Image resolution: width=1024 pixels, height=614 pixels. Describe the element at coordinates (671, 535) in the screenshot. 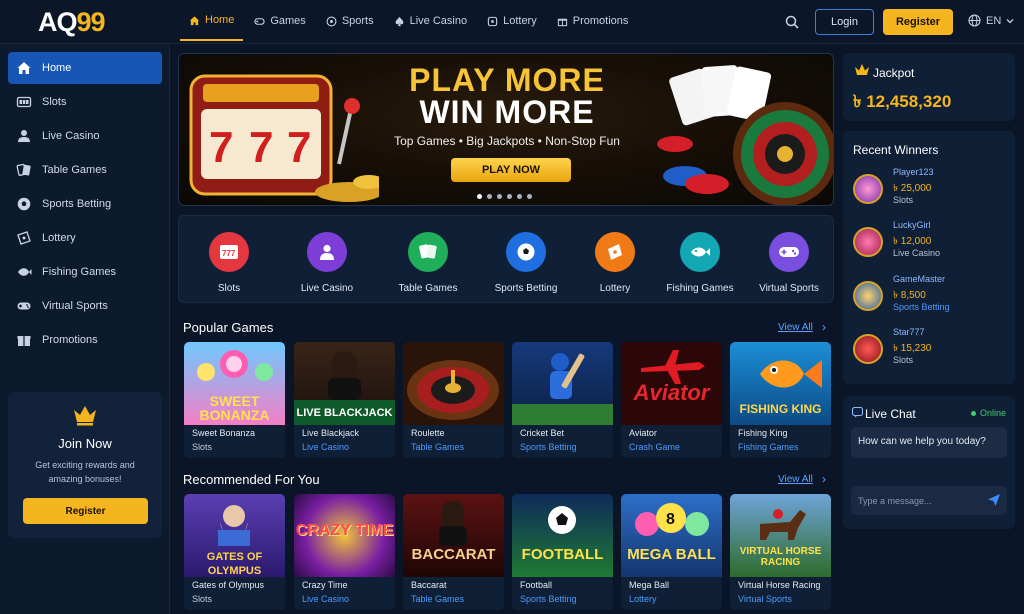

I see `game-thumbnail: 8 MEGA BALL` at that location.